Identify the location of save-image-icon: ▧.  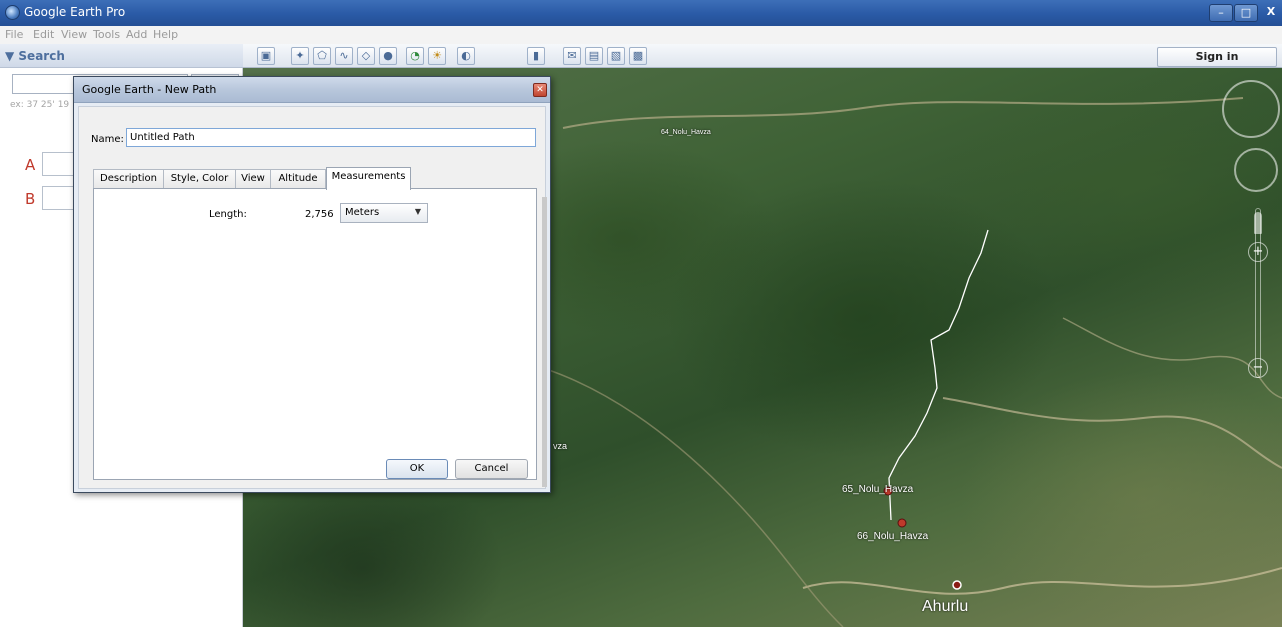
(616, 56).